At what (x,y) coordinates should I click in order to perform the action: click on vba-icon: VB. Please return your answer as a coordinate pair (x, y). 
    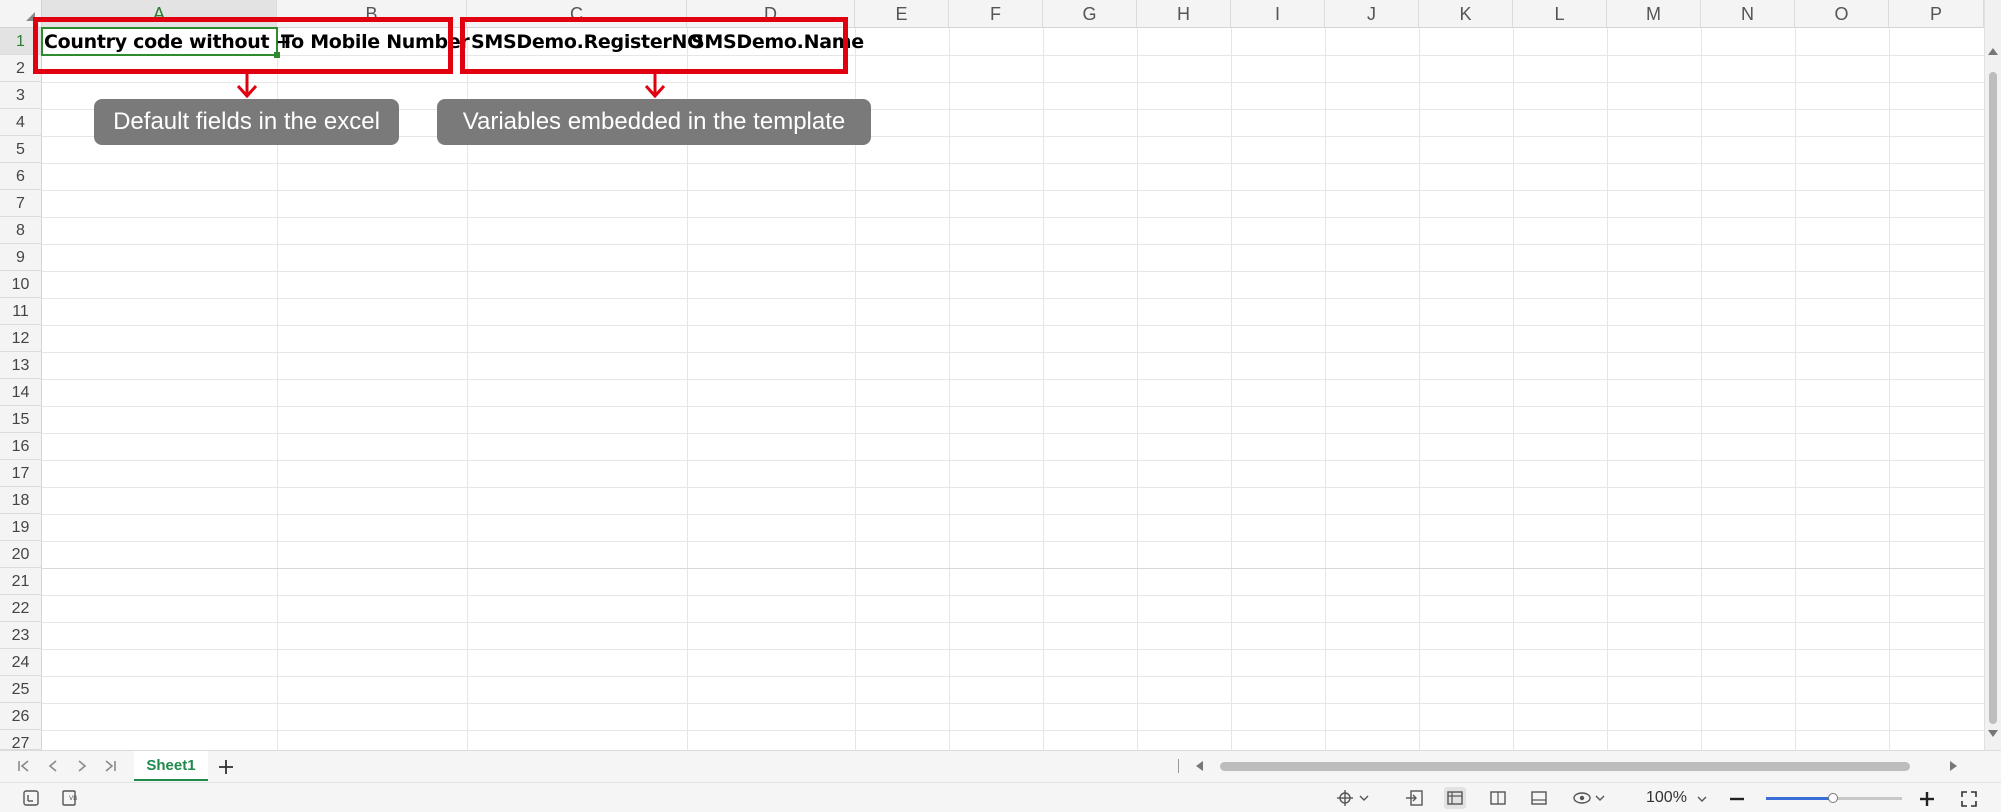
    Looking at the image, I should click on (71, 798).